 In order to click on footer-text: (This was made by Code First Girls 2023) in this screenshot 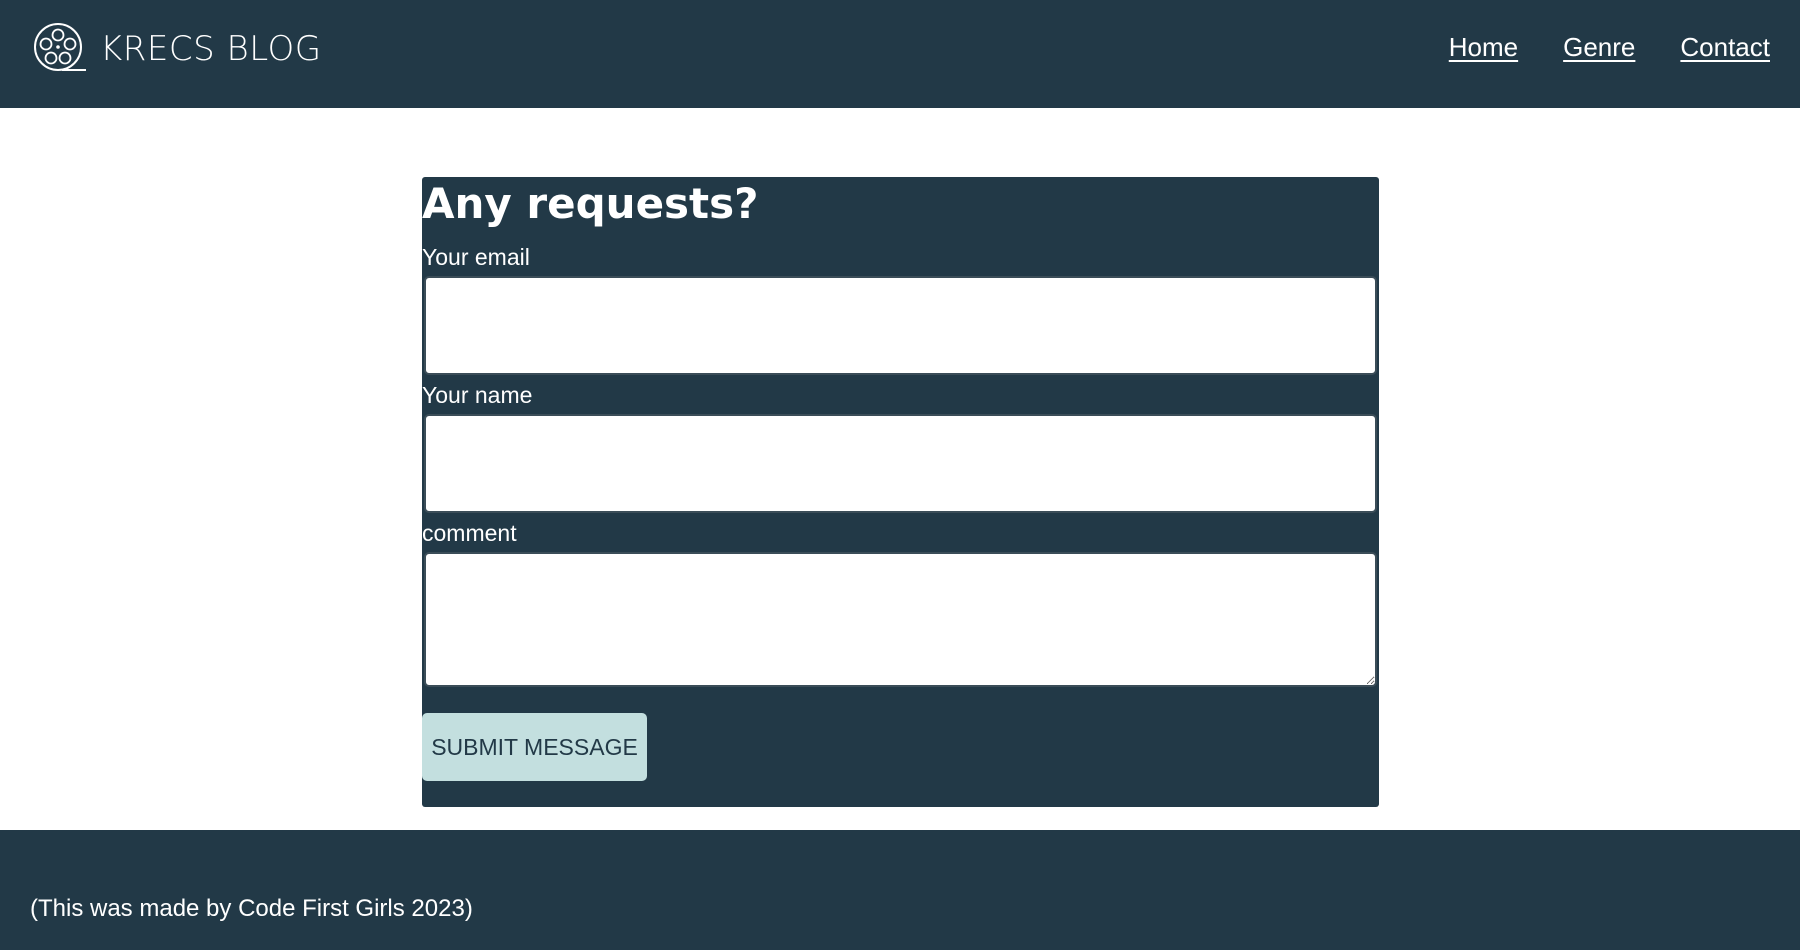, I will do `click(251, 908)`.